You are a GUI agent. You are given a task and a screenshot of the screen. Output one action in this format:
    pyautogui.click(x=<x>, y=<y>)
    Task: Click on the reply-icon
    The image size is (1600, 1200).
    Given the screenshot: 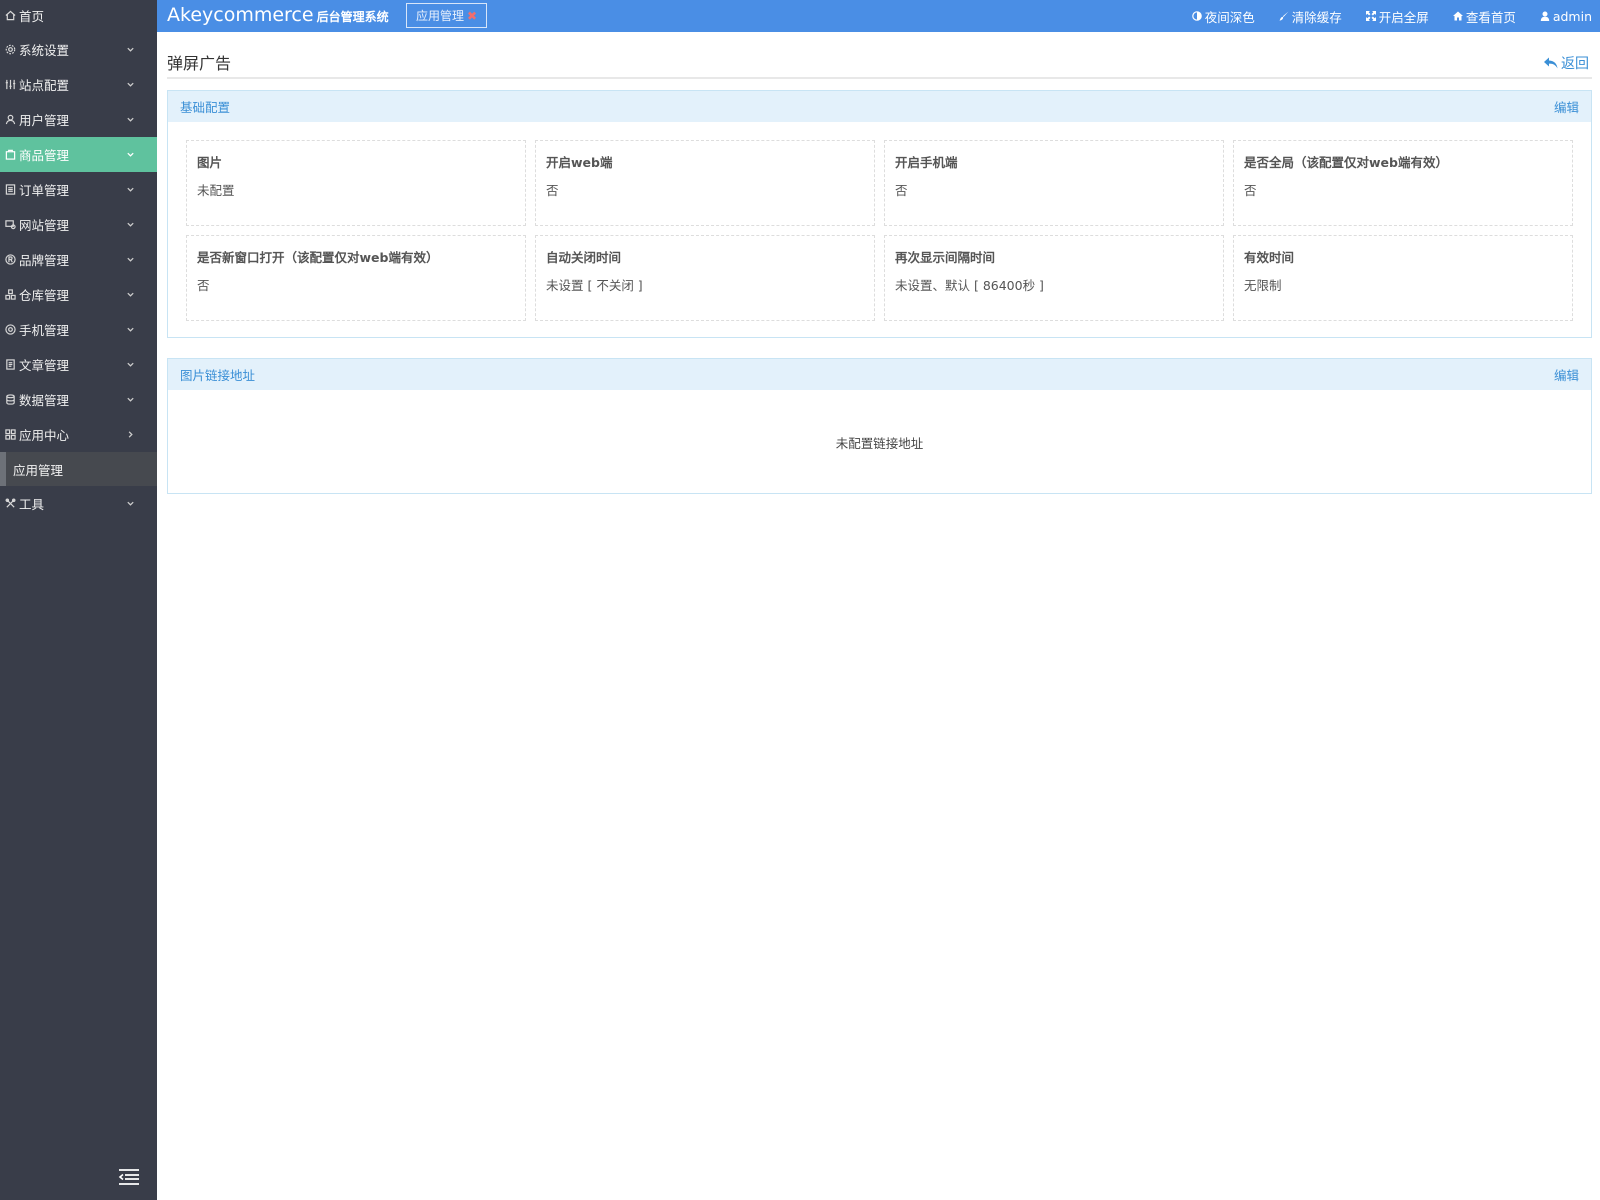 What is the action you would take?
    pyautogui.click(x=1551, y=63)
    